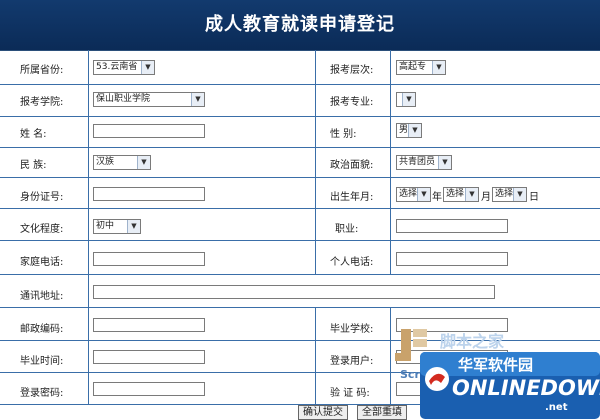 Image resolution: width=600 pixels, height=420 pixels. Describe the element at coordinates (352, 197) in the screenshot. I see `birth-label: 出生年月:` at that location.